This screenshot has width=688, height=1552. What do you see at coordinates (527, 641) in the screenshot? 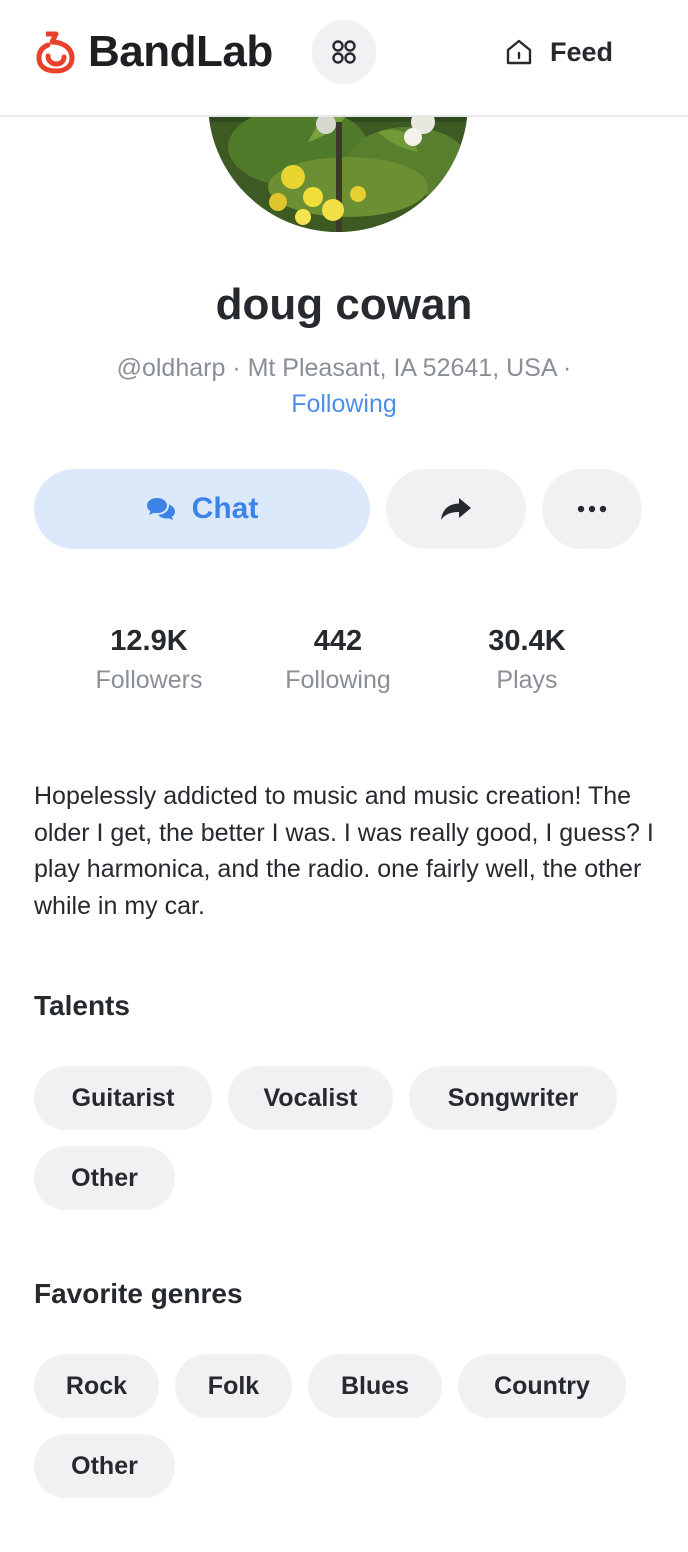
I see `stat-value: 30.4K` at bounding box center [527, 641].